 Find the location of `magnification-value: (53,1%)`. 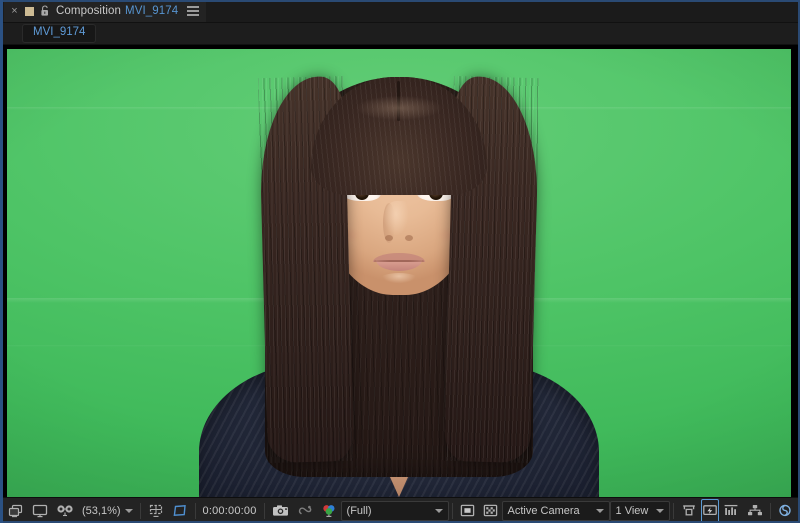

magnification-value: (53,1%) is located at coordinates (101, 510).